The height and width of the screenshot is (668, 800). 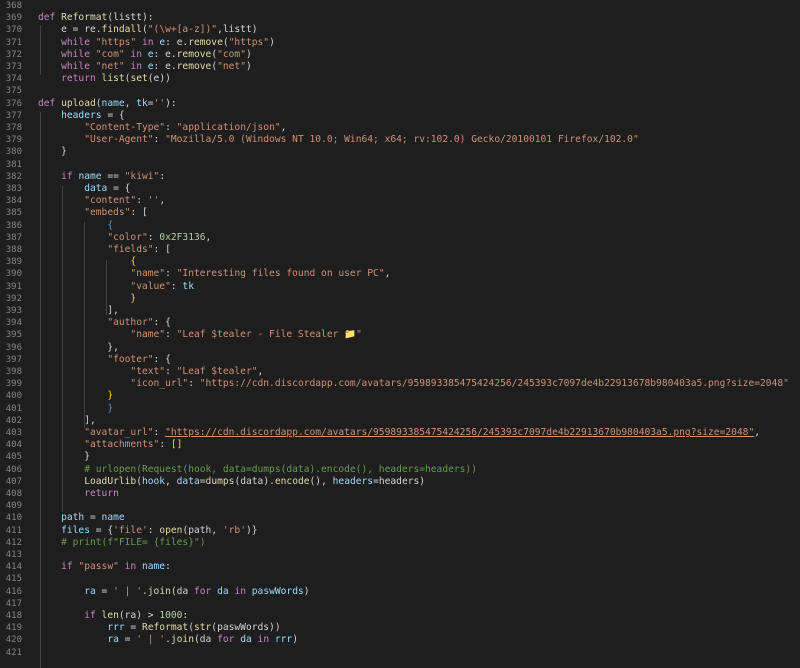 I want to click on code-line: 380 }, so click(x=400, y=152).